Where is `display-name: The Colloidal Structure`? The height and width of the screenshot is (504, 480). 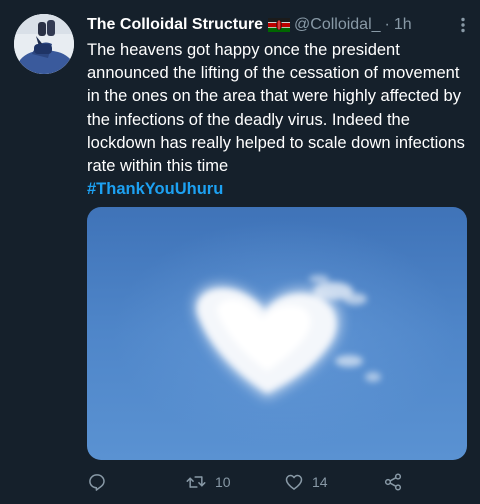 display-name: The Colloidal Structure is located at coordinates (175, 25).